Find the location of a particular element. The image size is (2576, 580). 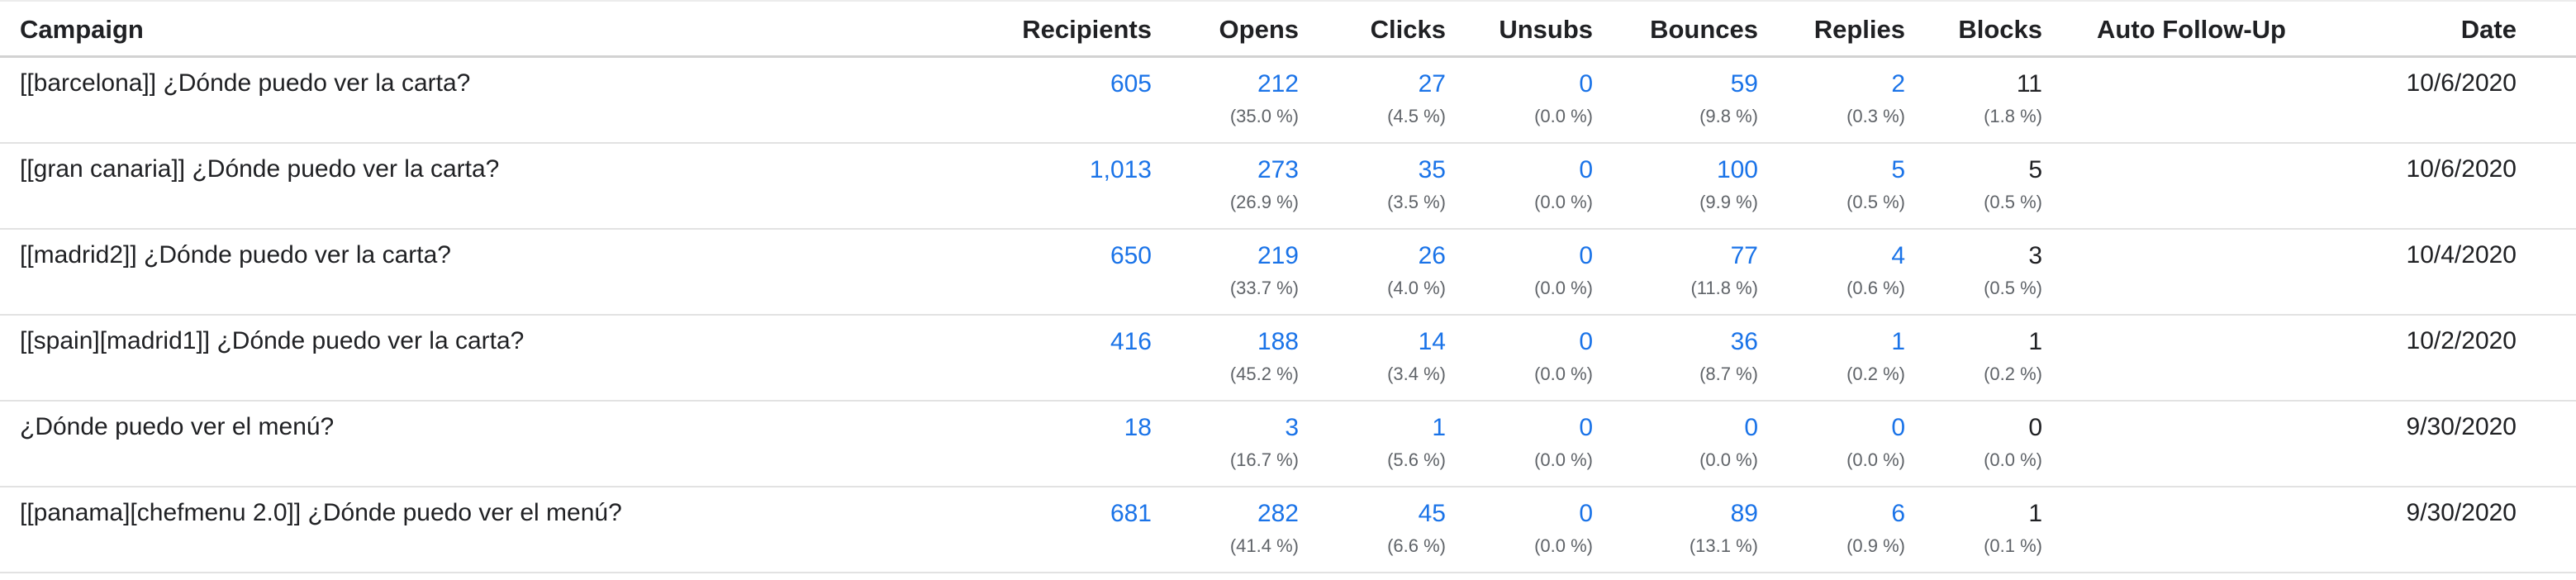

bounces-count: 0 is located at coordinates (1729, 428).